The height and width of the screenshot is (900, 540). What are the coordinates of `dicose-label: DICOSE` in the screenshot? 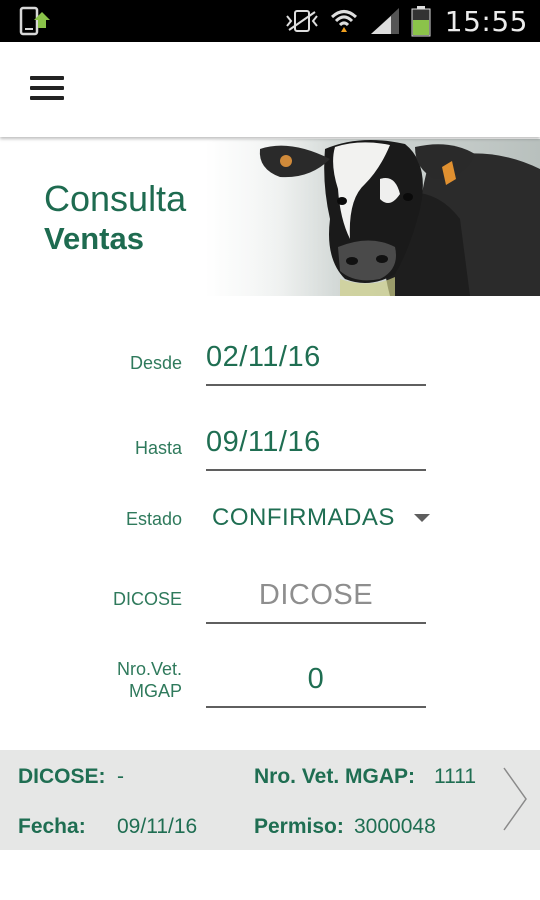 It's located at (147, 599).